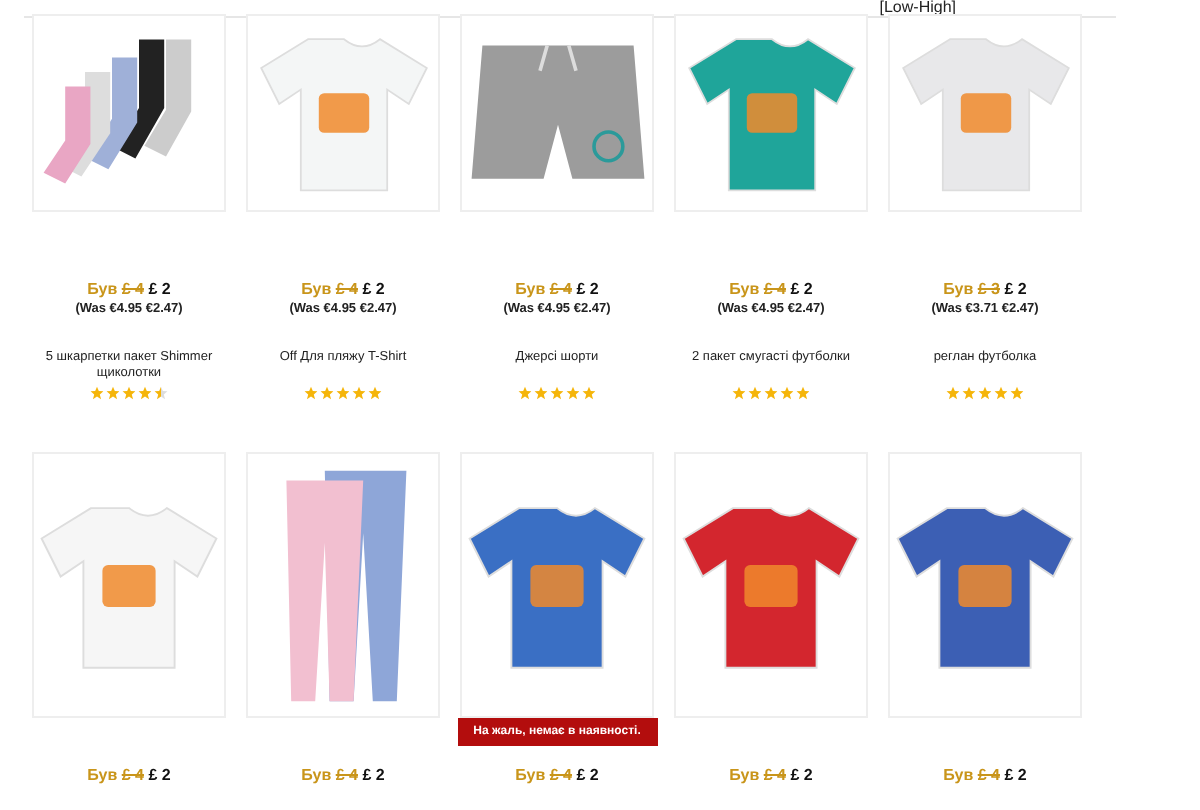  What do you see at coordinates (917, 8) in the screenshot?
I see `sort-order-label: [Low-High]` at bounding box center [917, 8].